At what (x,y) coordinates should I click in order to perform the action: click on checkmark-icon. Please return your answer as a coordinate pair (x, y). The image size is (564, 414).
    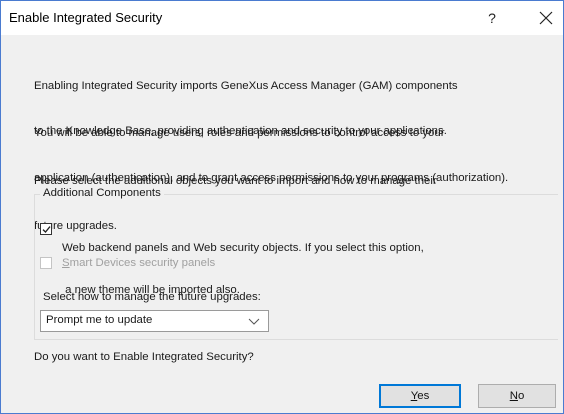
    Looking at the image, I should click on (46, 229).